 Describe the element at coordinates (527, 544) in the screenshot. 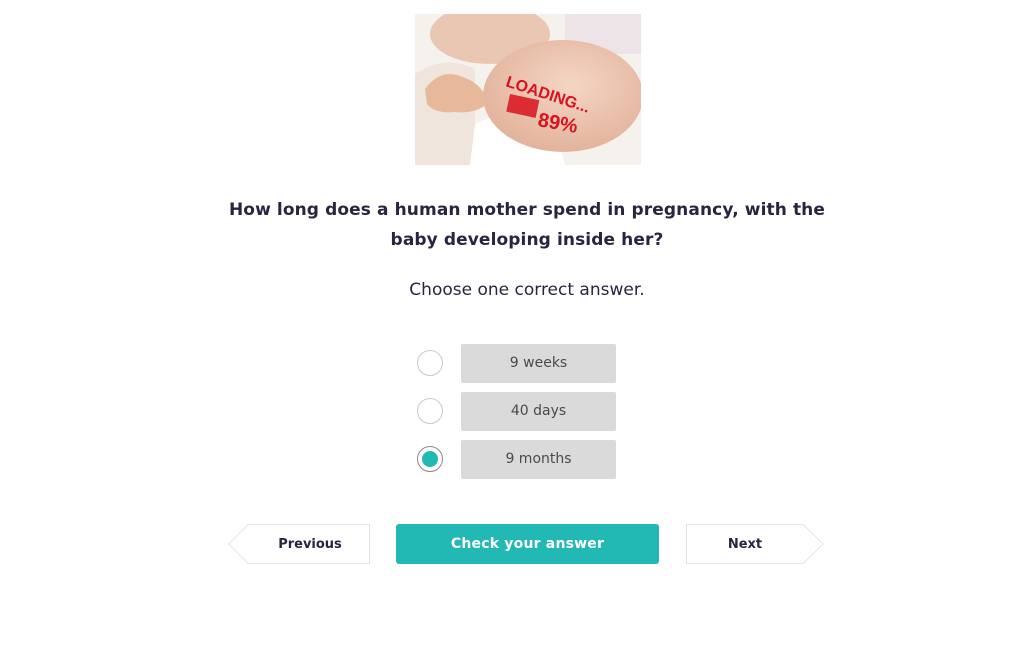

I see `check-answer-button: Check your answer` at that location.